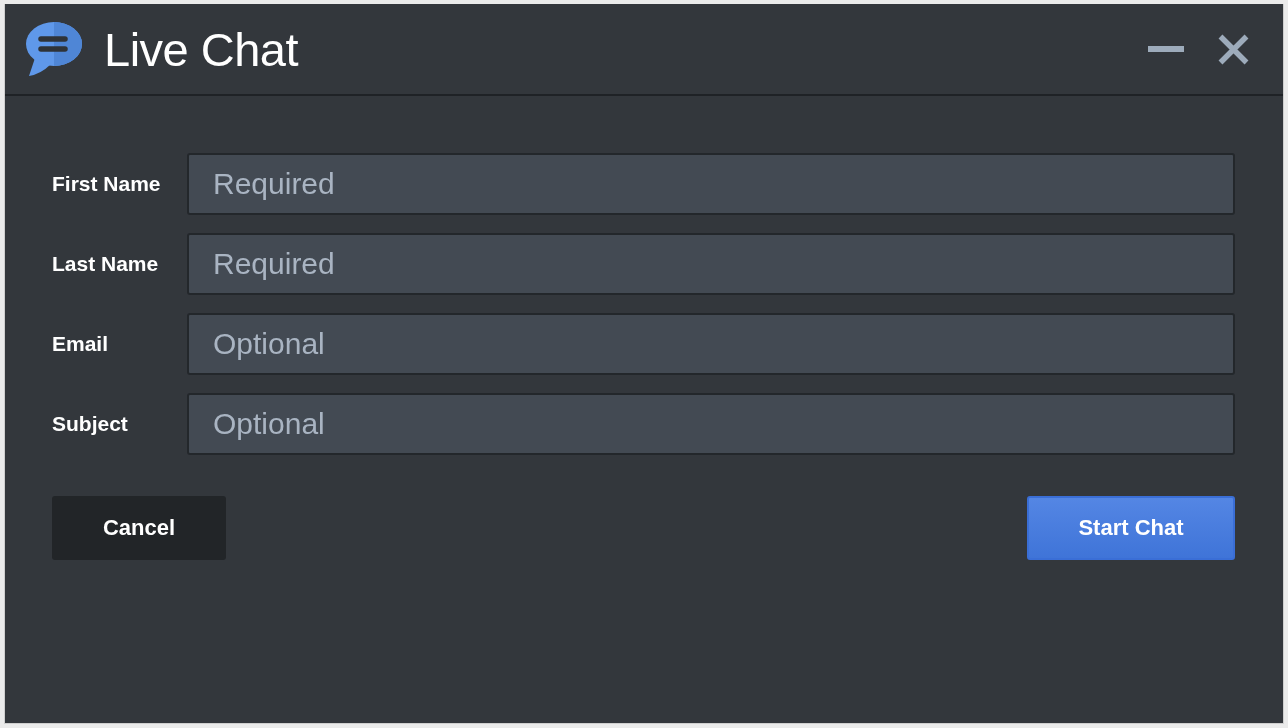 This screenshot has width=1288, height=728. I want to click on field-label: Last Name, so click(106, 264).